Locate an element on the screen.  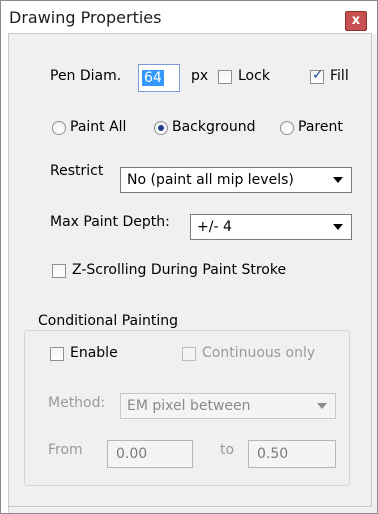
from-label: From is located at coordinates (65, 450).